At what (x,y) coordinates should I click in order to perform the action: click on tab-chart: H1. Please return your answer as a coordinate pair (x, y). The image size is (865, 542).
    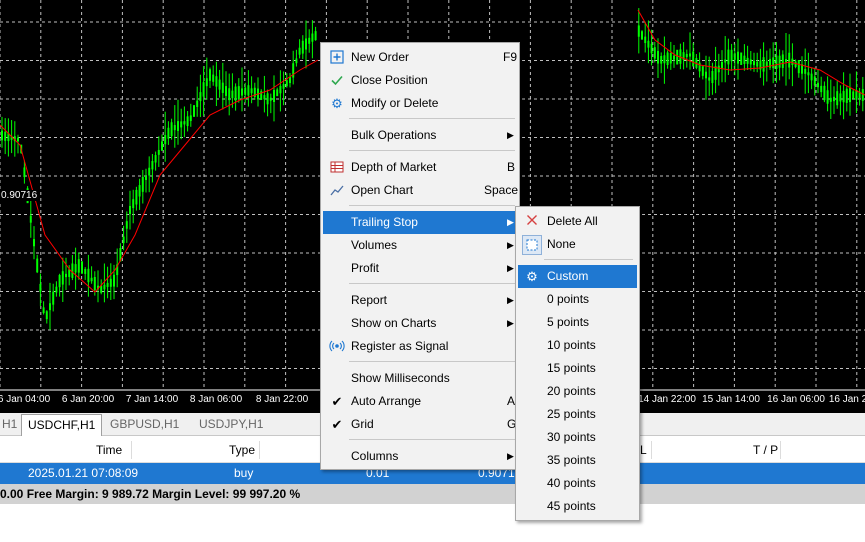
    Looking at the image, I should click on (11, 424).